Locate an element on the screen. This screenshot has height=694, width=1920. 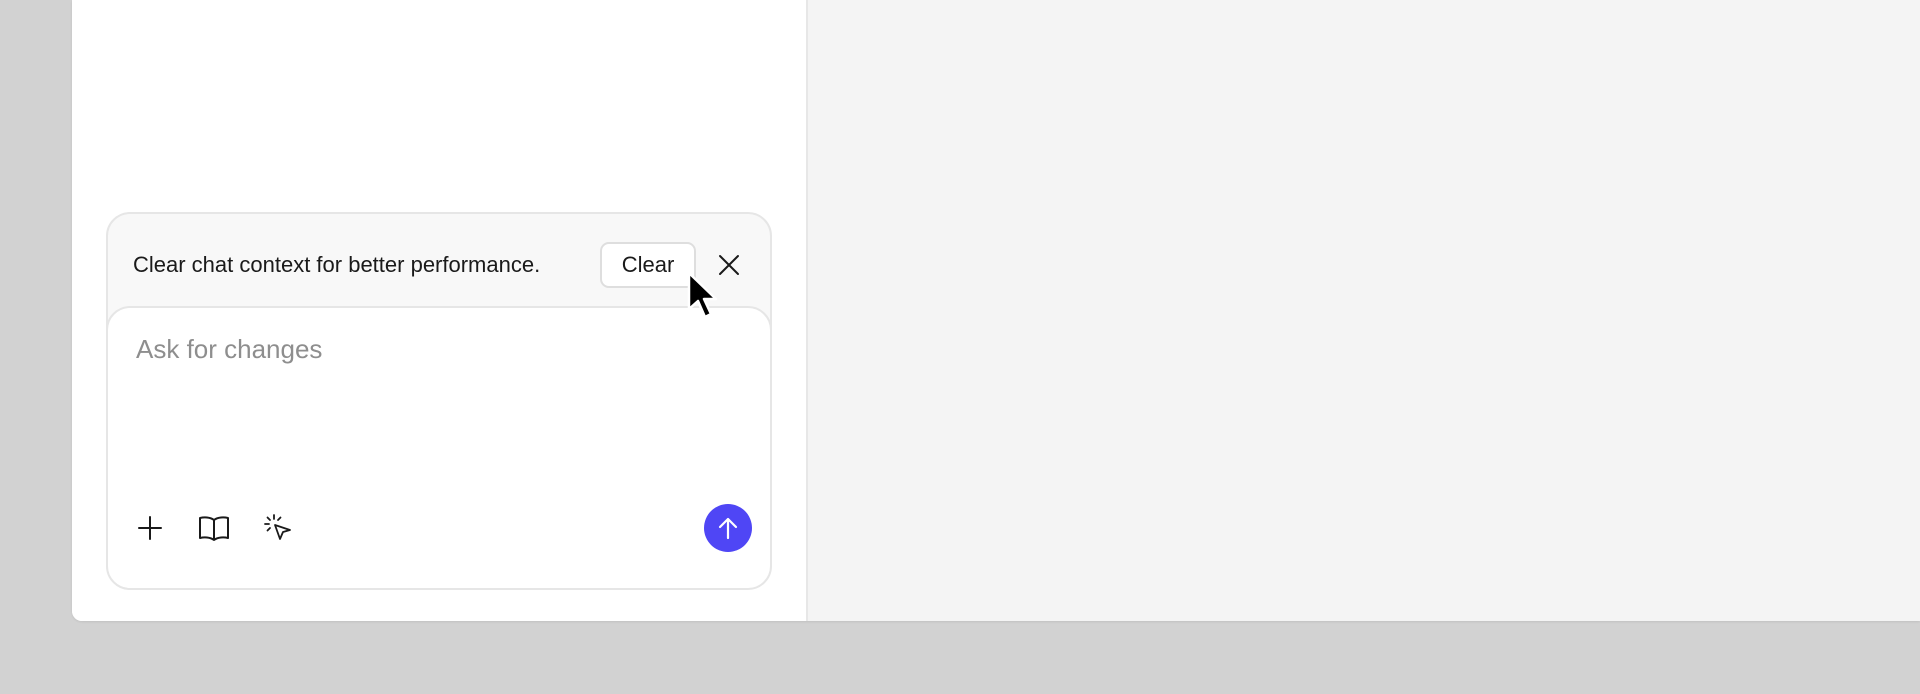
send-button is located at coordinates (728, 528).